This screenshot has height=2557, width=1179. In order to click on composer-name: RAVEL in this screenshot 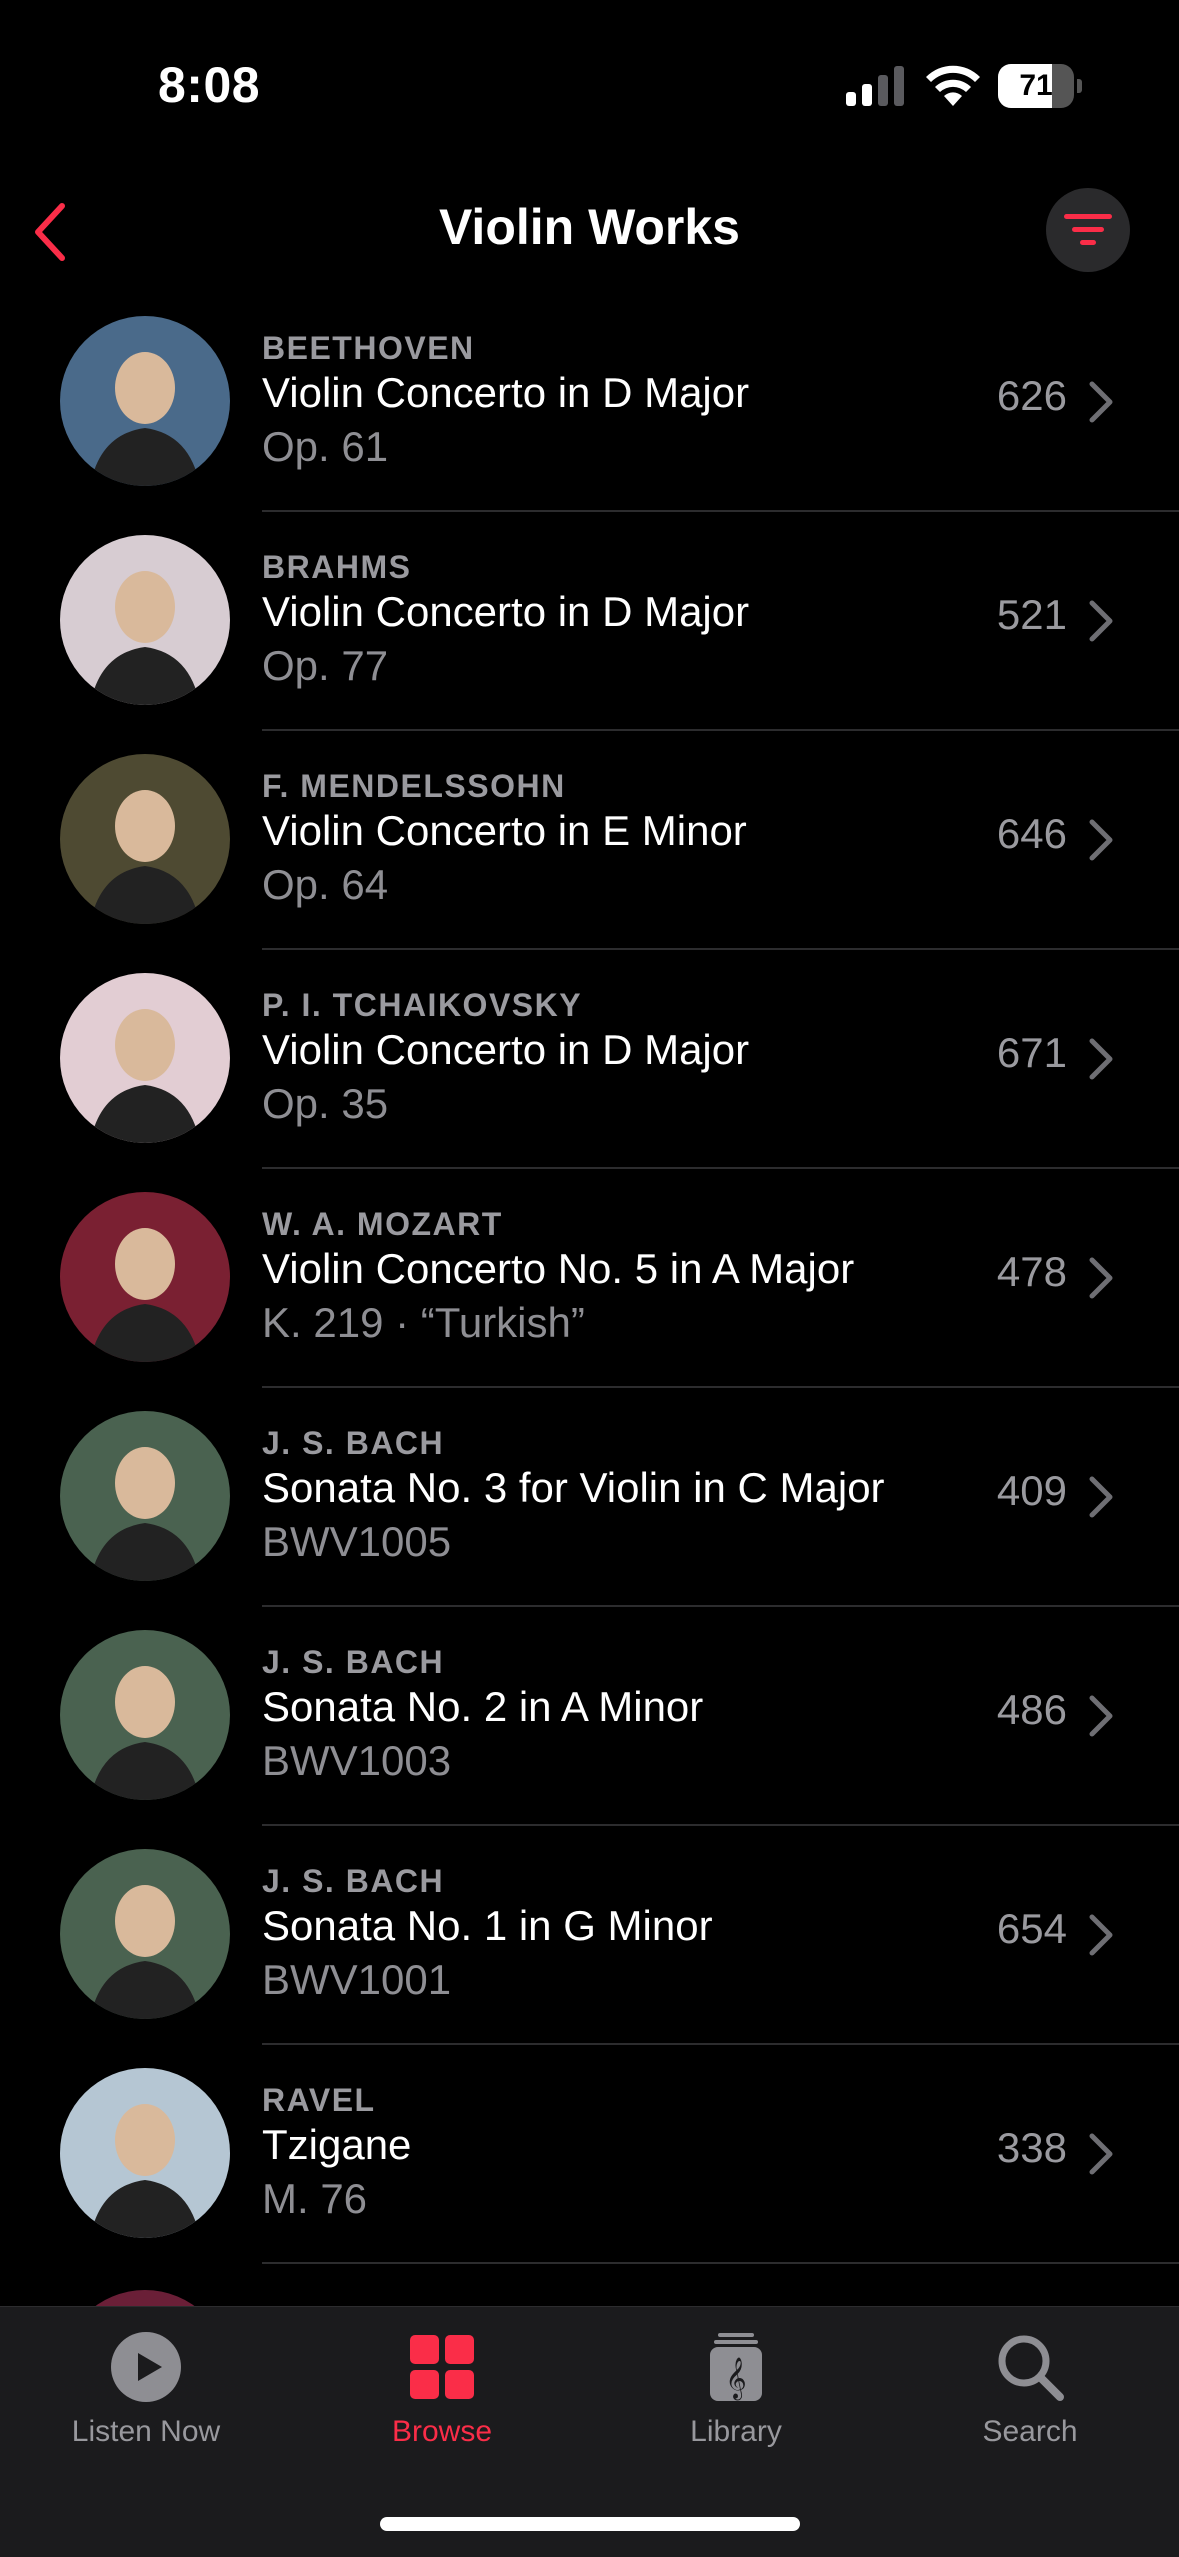, I will do `click(319, 2100)`.